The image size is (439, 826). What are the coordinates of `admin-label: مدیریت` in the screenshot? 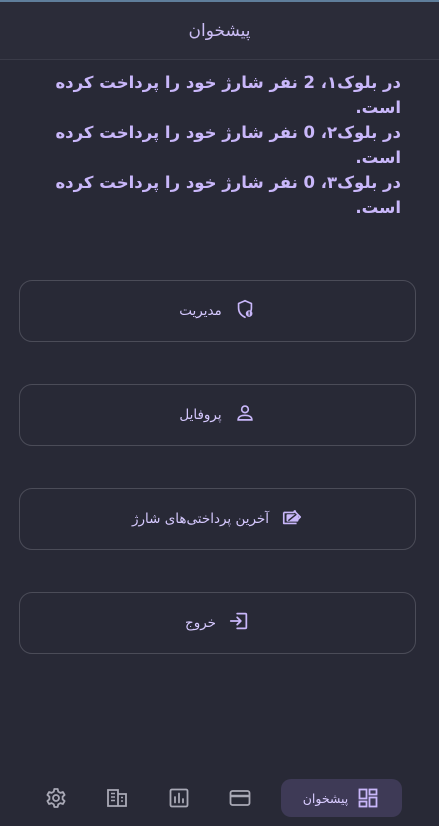 It's located at (200, 311).